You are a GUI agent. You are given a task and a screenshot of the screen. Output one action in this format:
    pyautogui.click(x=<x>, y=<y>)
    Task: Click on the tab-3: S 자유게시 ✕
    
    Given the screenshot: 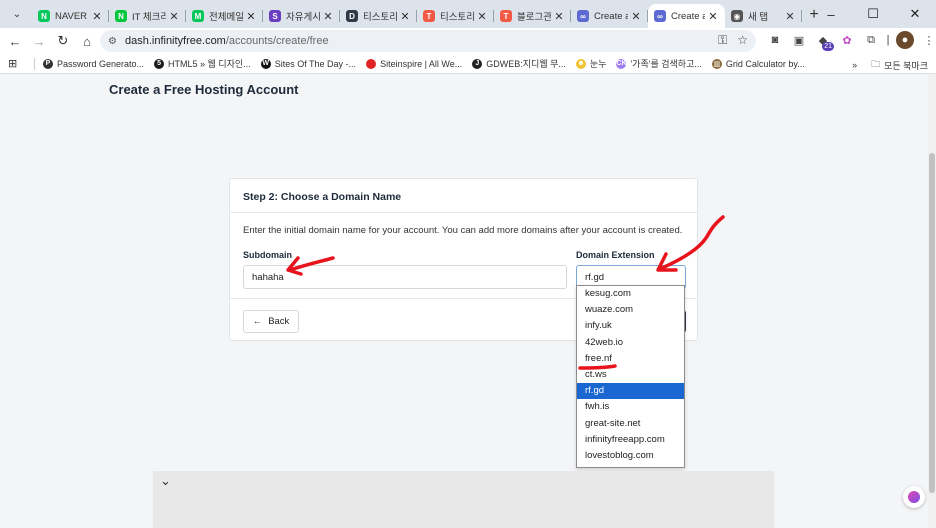 What is the action you would take?
    pyautogui.click(x=301, y=16)
    